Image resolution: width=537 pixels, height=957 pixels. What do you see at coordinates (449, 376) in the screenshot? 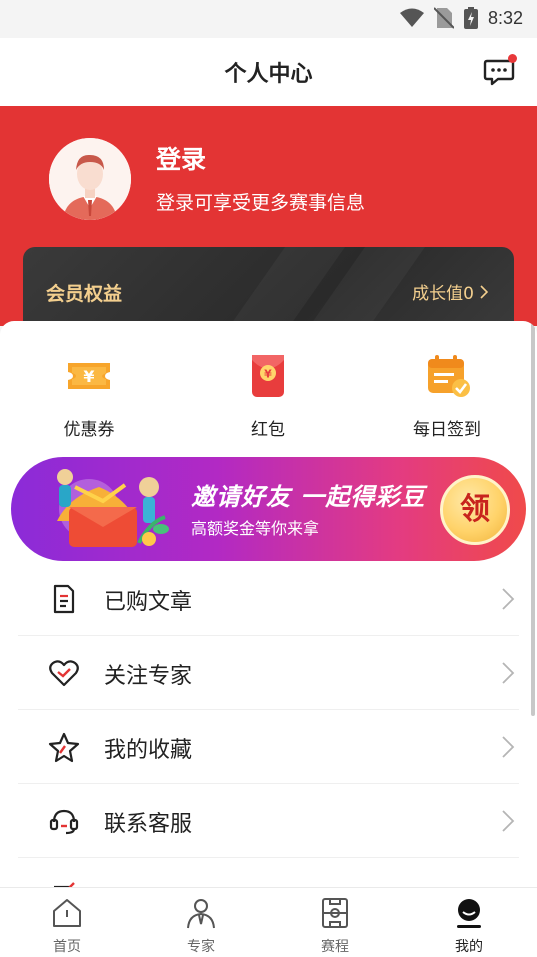
I see `daily-checkin-icon` at bounding box center [449, 376].